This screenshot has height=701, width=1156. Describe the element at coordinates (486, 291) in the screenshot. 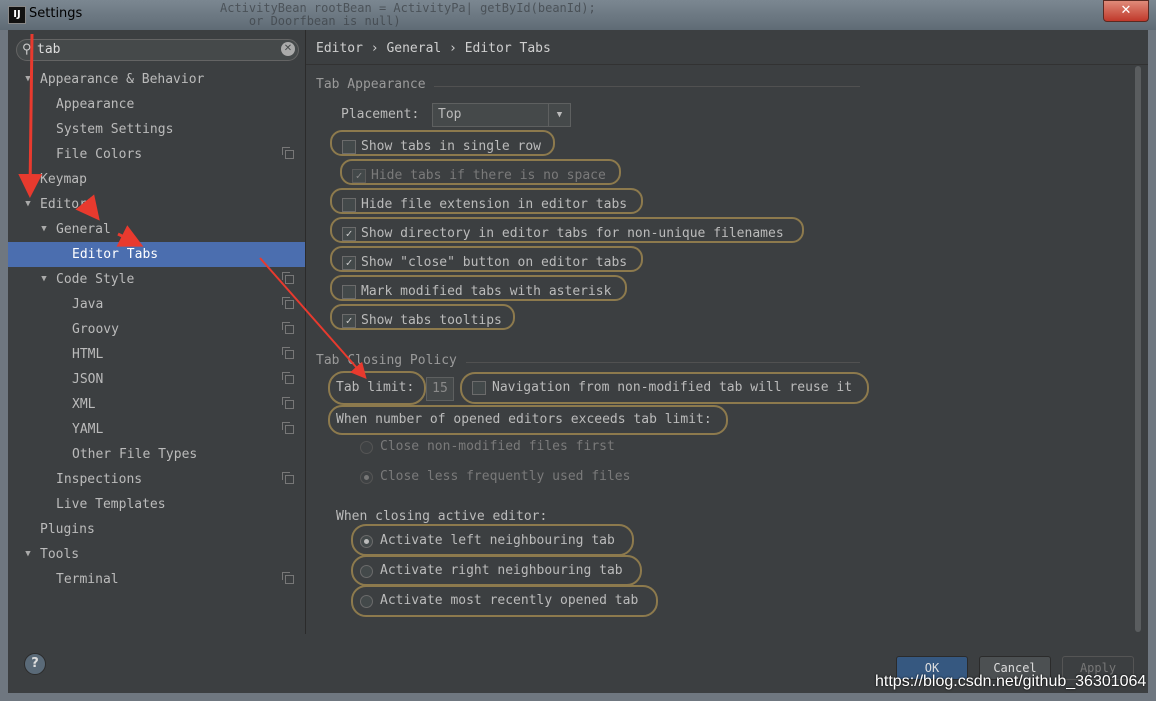

I see `appearance-option-label: Mark modified tabs with asterisk` at that location.